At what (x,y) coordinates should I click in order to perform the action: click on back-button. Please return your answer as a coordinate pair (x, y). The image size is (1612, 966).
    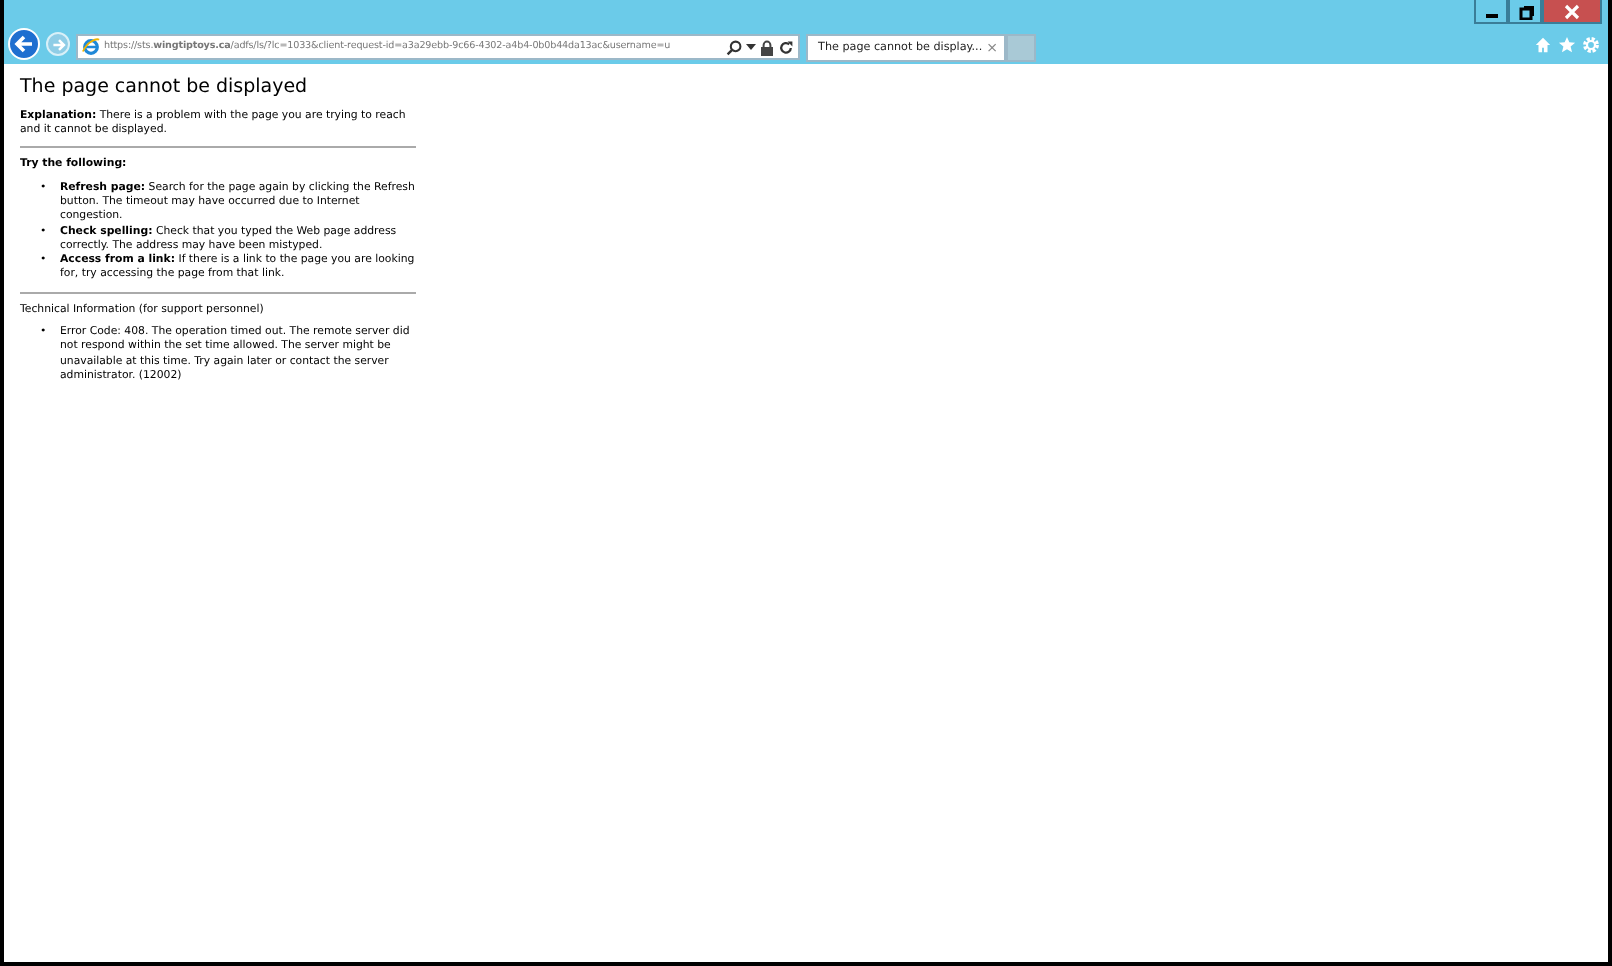
    Looking at the image, I should click on (24, 44).